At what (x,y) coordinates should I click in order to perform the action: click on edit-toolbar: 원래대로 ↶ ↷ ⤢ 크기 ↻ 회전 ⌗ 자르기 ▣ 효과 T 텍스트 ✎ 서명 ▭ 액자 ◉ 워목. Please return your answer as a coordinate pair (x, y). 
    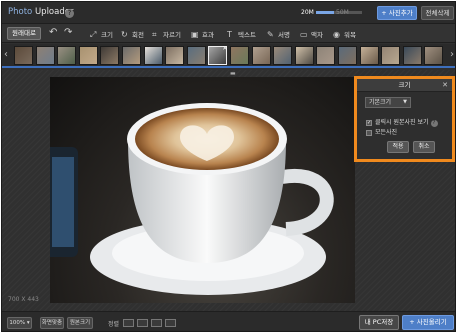
    Looking at the image, I should click on (228, 33).